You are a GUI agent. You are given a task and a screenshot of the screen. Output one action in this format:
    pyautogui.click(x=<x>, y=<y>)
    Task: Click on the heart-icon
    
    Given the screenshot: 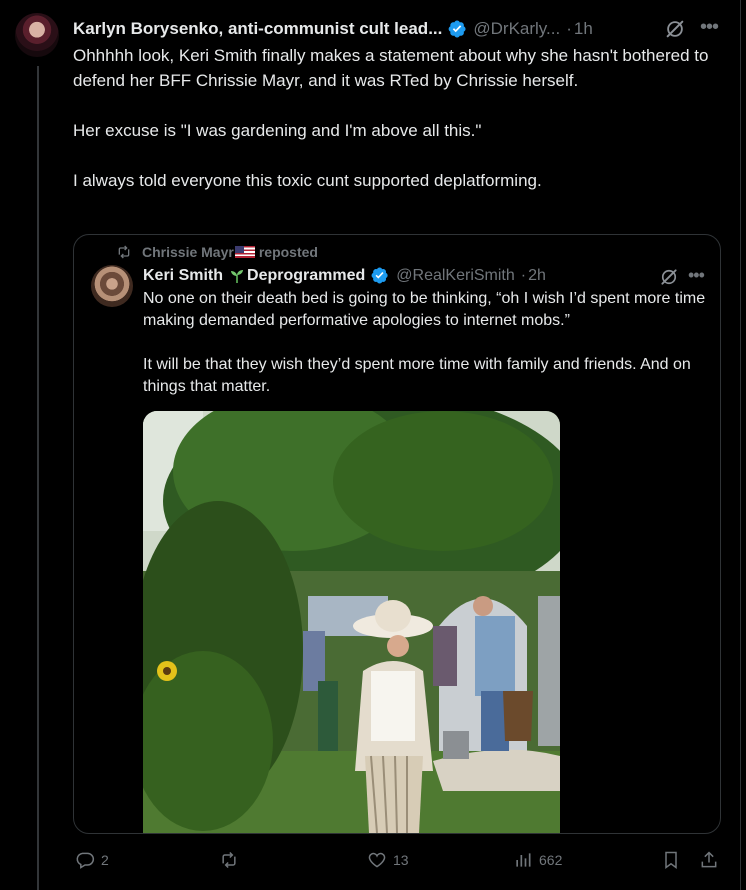 What is the action you would take?
    pyautogui.click(x=377, y=860)
    